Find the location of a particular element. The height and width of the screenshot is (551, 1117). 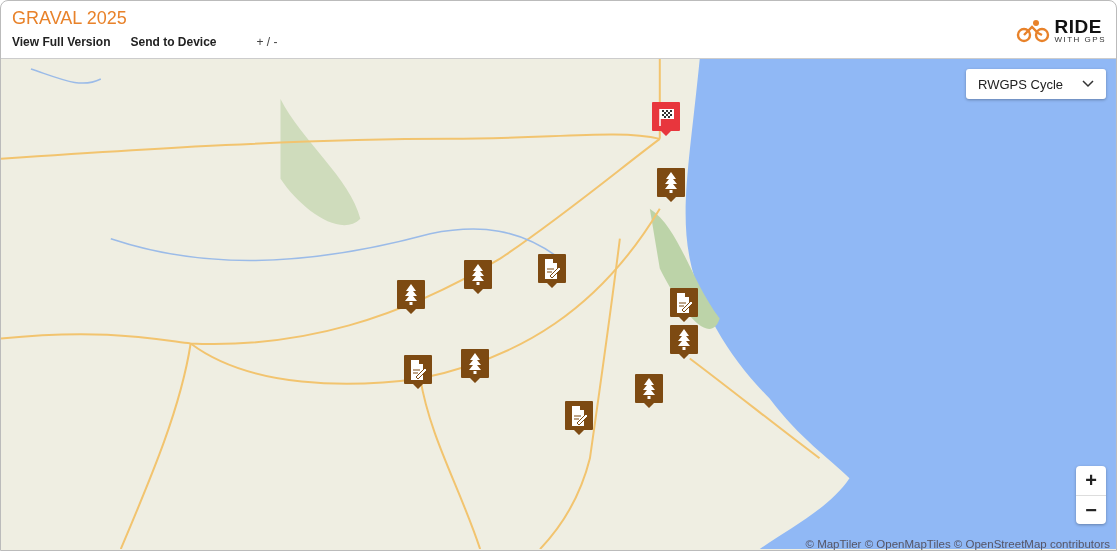

zoom-in-button: + is located at coordinates (1091, 480).